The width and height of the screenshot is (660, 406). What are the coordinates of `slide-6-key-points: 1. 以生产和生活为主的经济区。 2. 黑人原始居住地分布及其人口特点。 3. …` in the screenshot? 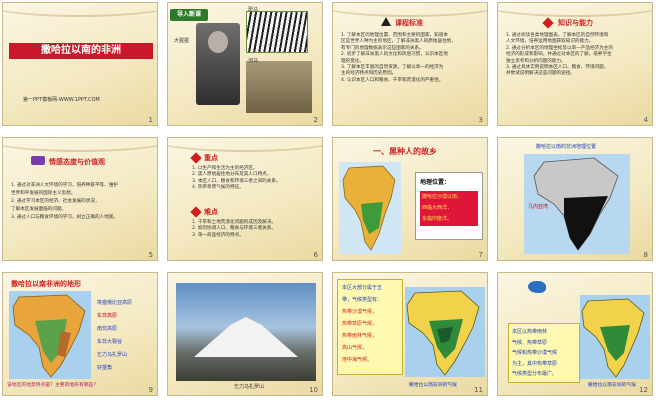 It's located at (236, 178).